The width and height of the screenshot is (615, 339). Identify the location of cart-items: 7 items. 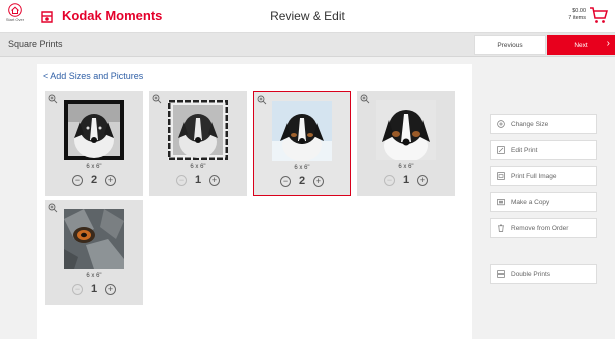
(577, 18).